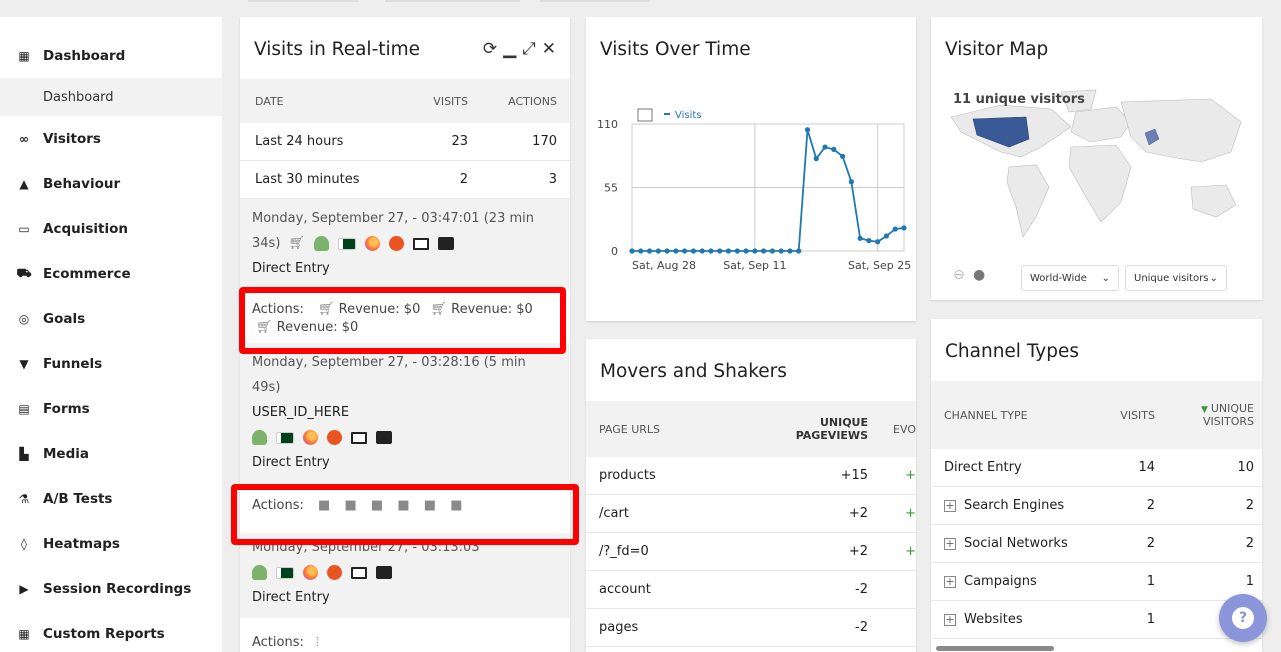 The height and width of the screenshot is (652, 1281). What do you see at coordinates (1016, 543) in the screenshot?
I see `cell-channel: Social Networks` at bounding box center [1016, 543].